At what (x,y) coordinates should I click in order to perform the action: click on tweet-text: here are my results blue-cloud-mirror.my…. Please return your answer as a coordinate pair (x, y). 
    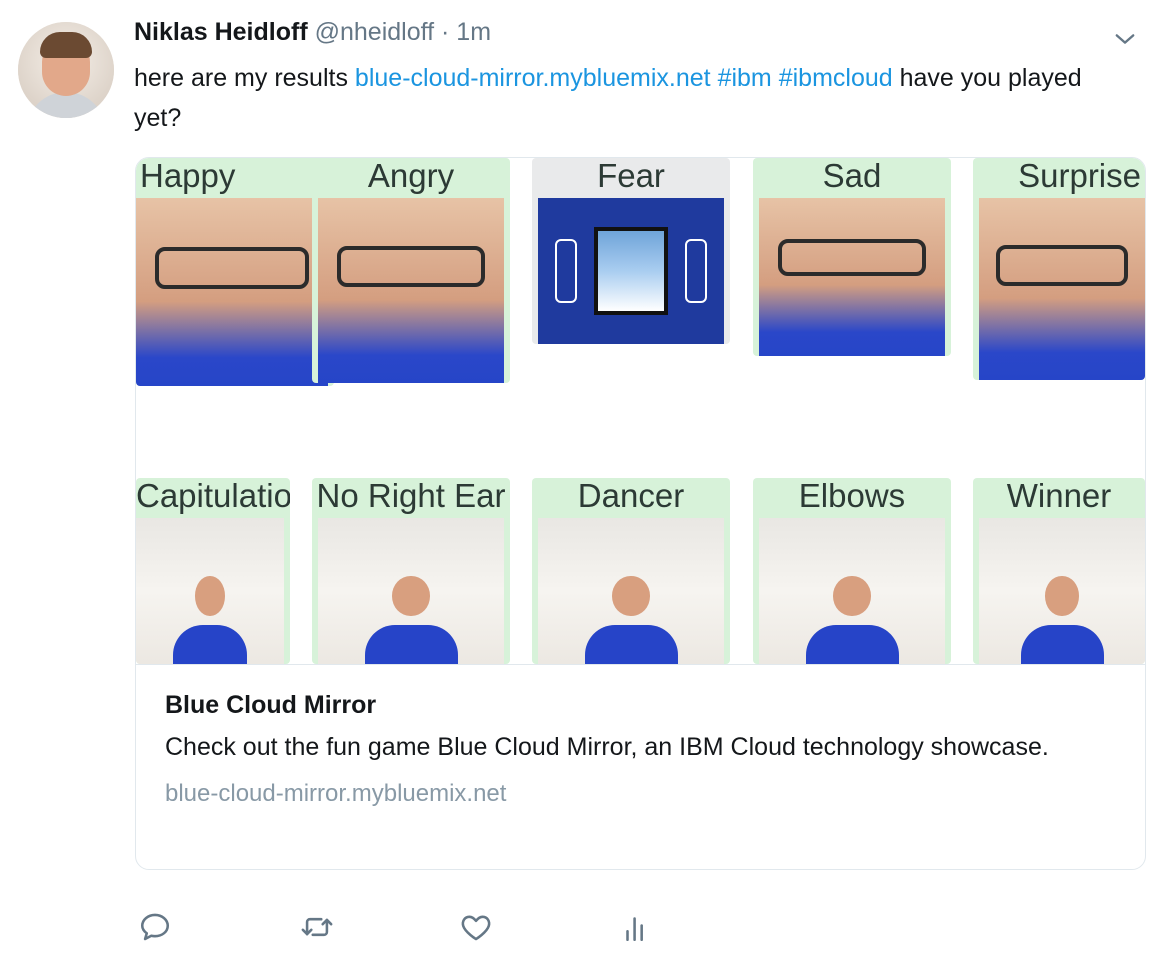
    Looking at the image, I should click on (634, 98).